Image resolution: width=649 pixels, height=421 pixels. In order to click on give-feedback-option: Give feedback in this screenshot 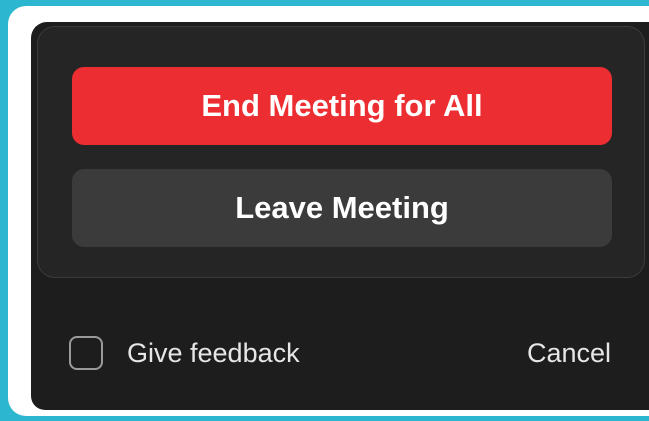, I will do `click(184, 353)`.